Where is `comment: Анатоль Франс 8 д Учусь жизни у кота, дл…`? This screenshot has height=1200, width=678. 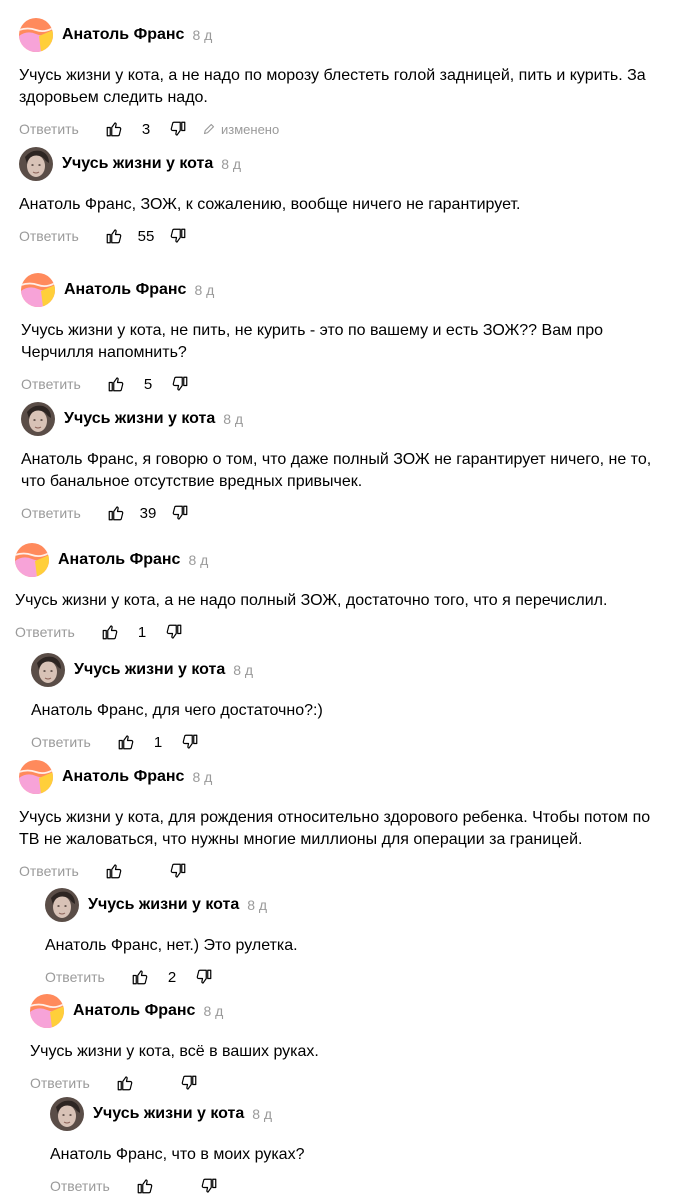
comment: Анатоль Франс 8 д Учусь жизни у кота, дл… is located at coordinates (346, 820).